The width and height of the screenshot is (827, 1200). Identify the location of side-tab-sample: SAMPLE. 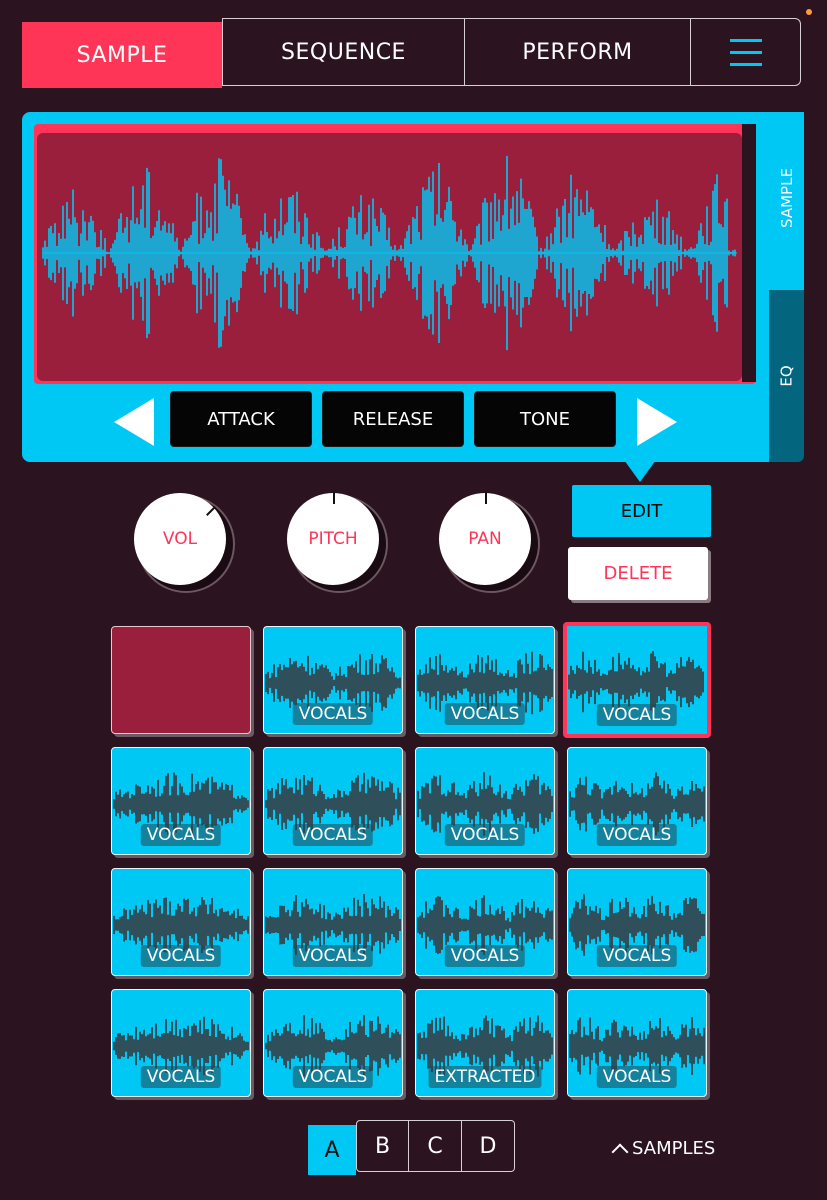
(786, 198).